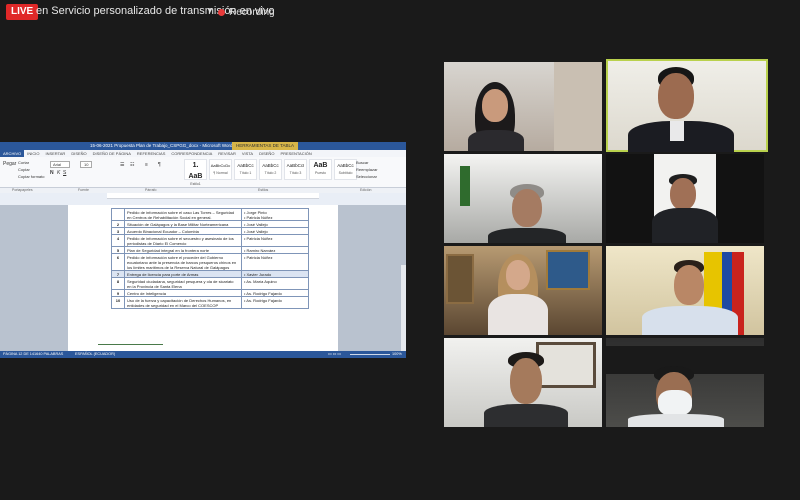 Image resolution: width=800 pixels, height=500 pixels. Describe the element at coordinates (370, 354) in the screenshot. I see `zoom-slider` at that location.